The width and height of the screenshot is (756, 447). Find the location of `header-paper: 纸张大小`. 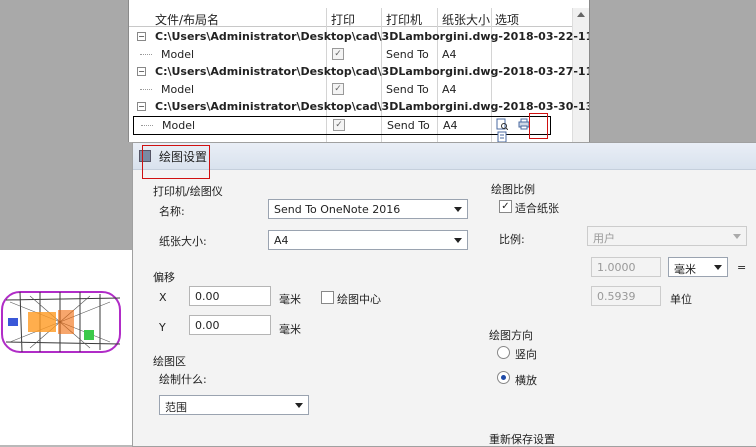

header-paper: 纸张大小 is located at coordinates (466, 19).